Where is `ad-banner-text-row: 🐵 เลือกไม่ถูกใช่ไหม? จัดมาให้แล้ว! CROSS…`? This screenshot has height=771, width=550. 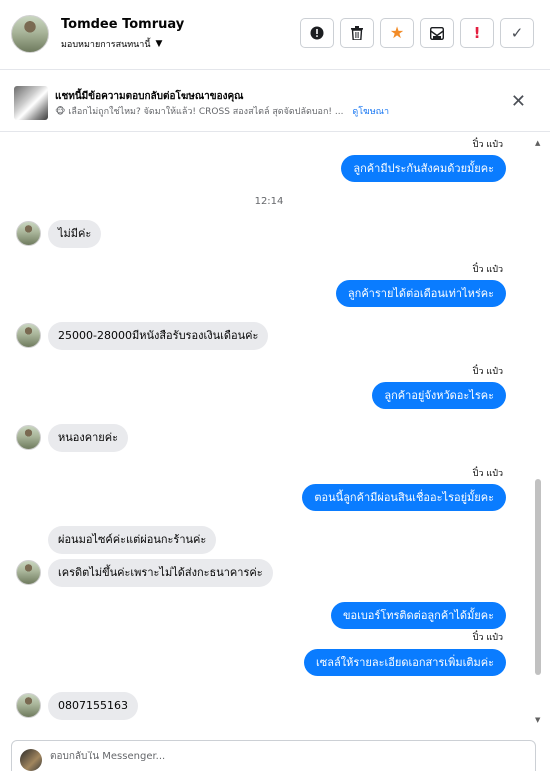
ad-banner-text-row: 🐵 เลือกไม่ถูกใช่ไหม? จัดมาให้แล้ว! CROSS… is located at coordinates (222, 111).